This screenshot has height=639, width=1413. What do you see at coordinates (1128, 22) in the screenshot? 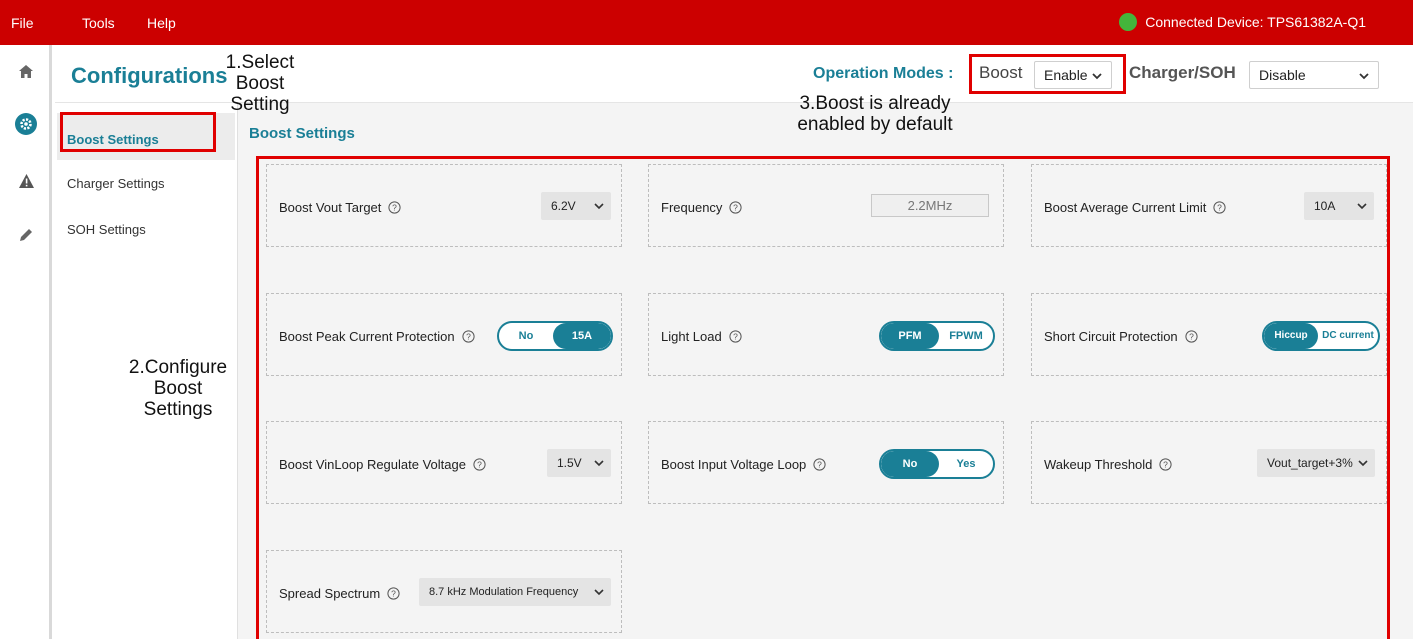
I see `connection-dot-icon` at bounding box center [1128, 22].